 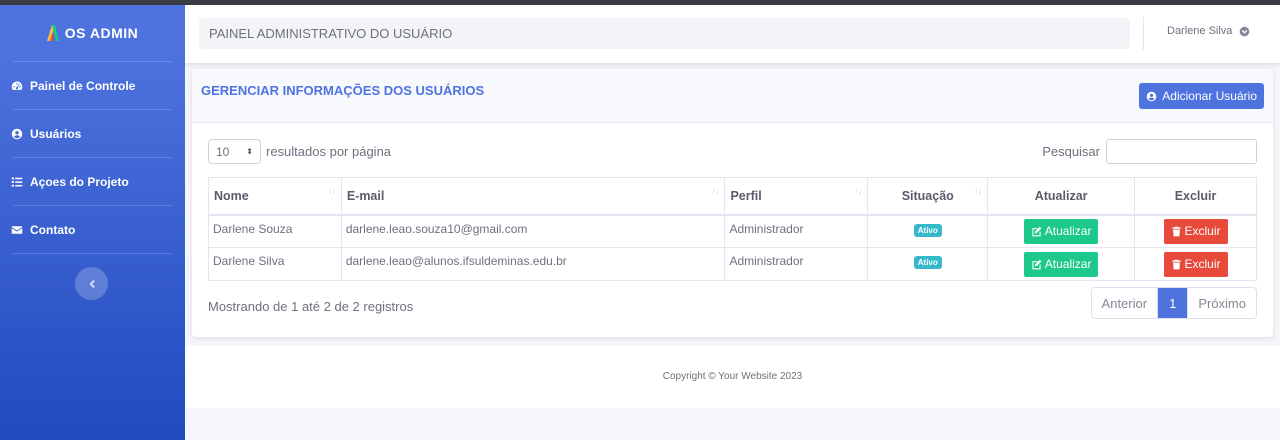 I want to click on table-info: Mostrando de 1 até 2 de 2 registros, so click(x=311, y=306).